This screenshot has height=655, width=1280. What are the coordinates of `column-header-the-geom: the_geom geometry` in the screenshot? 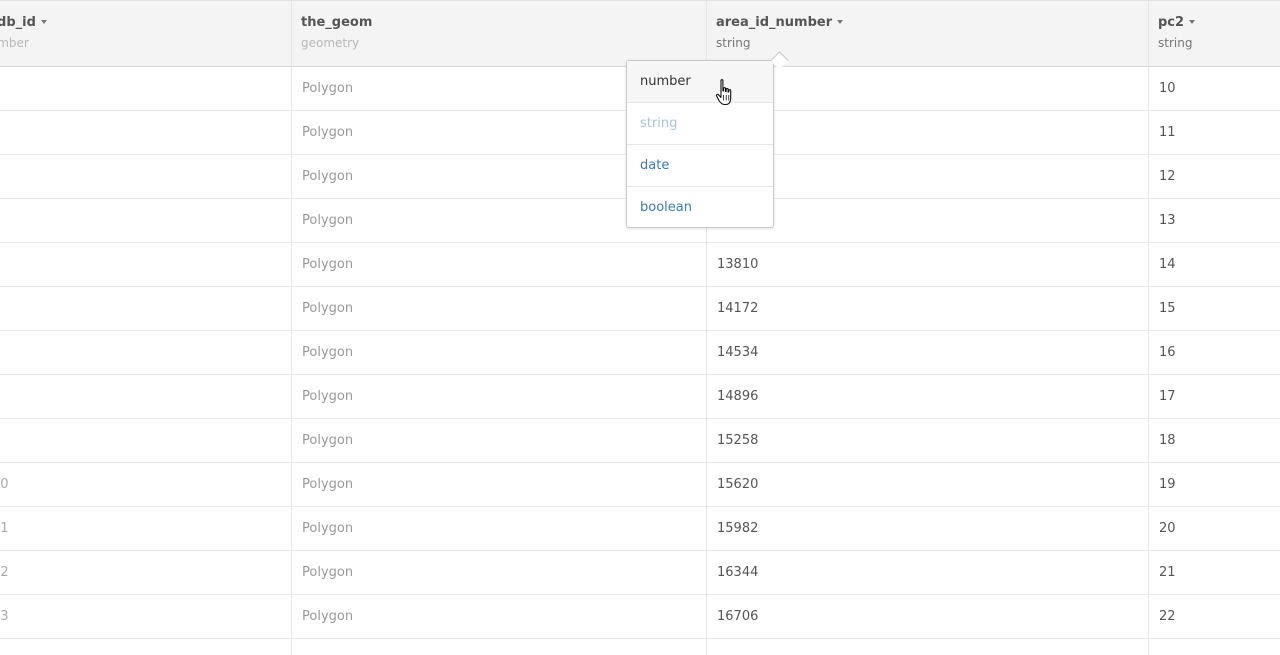 It's located at (498, 34).